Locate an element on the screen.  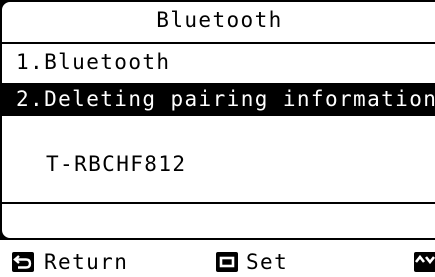
footer-bar: Return Set is located at coordinates (217, 258).